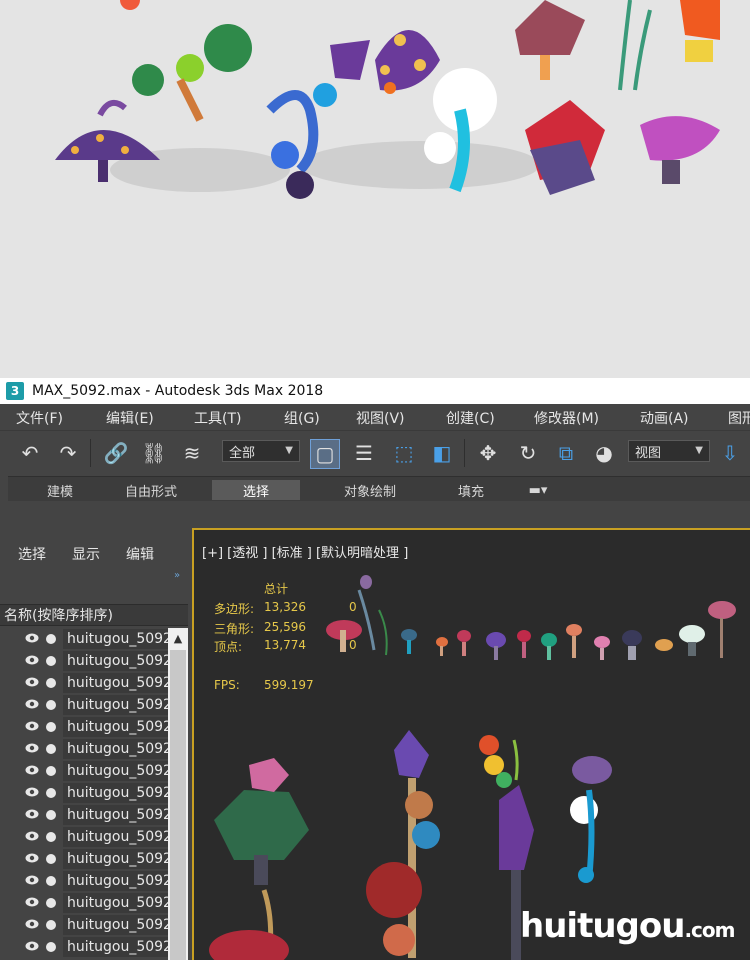 The height and width of the screenshot is (960, 750). Describe the element at coordinates (538, 490) in the screenshot. I see `ribbon-options-icon: ▬▾` at that location.